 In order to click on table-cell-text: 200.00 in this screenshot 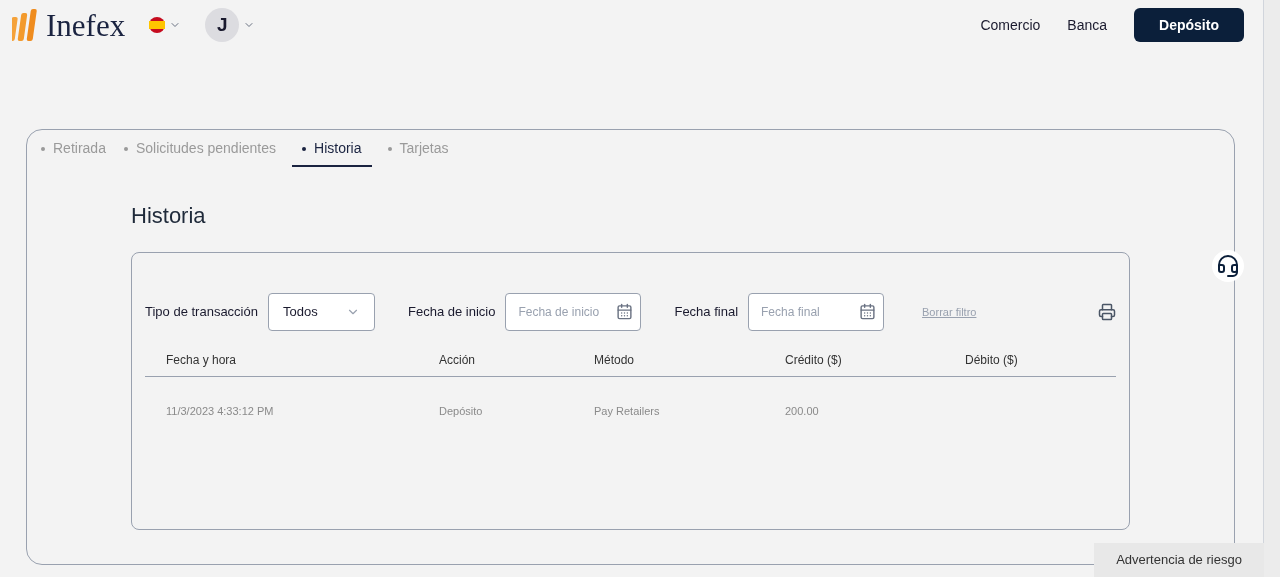, I will do `click(802, 411)`.